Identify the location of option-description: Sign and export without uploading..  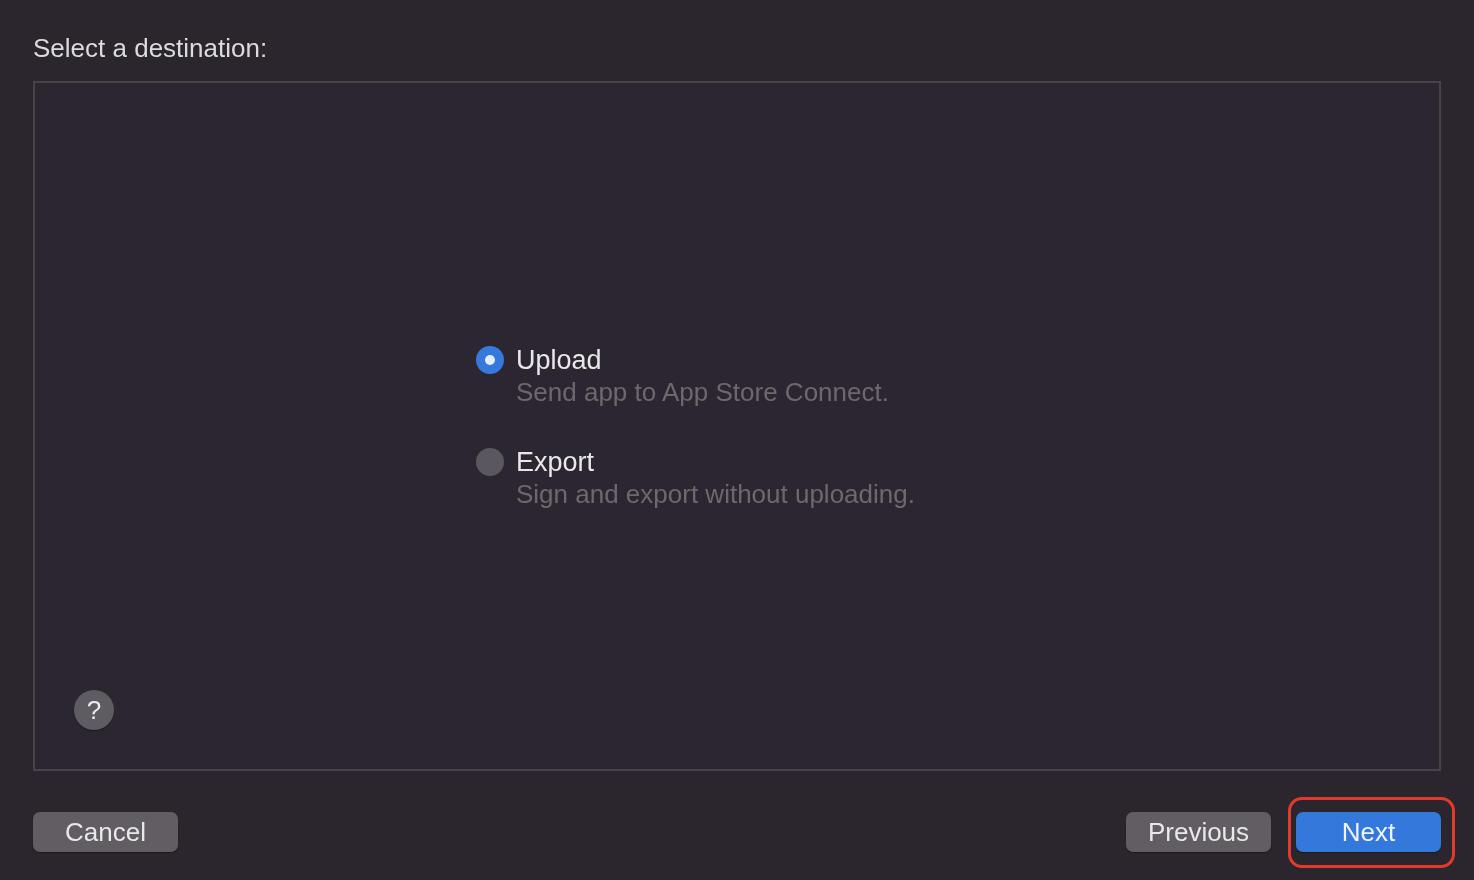
(715, 494).